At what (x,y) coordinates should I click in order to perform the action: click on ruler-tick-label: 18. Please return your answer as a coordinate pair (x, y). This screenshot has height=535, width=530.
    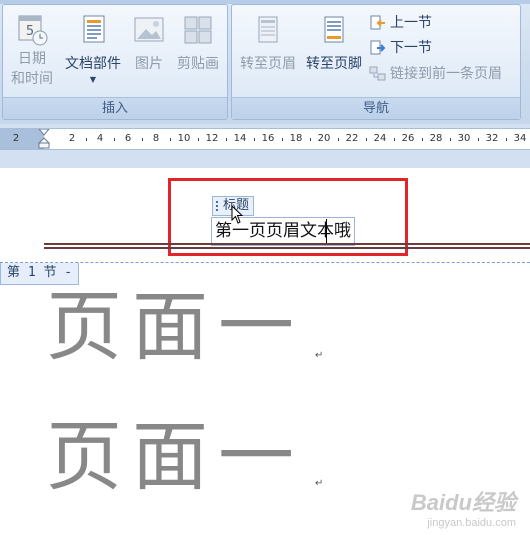
    Looking at the image, I should click on (296, 138).